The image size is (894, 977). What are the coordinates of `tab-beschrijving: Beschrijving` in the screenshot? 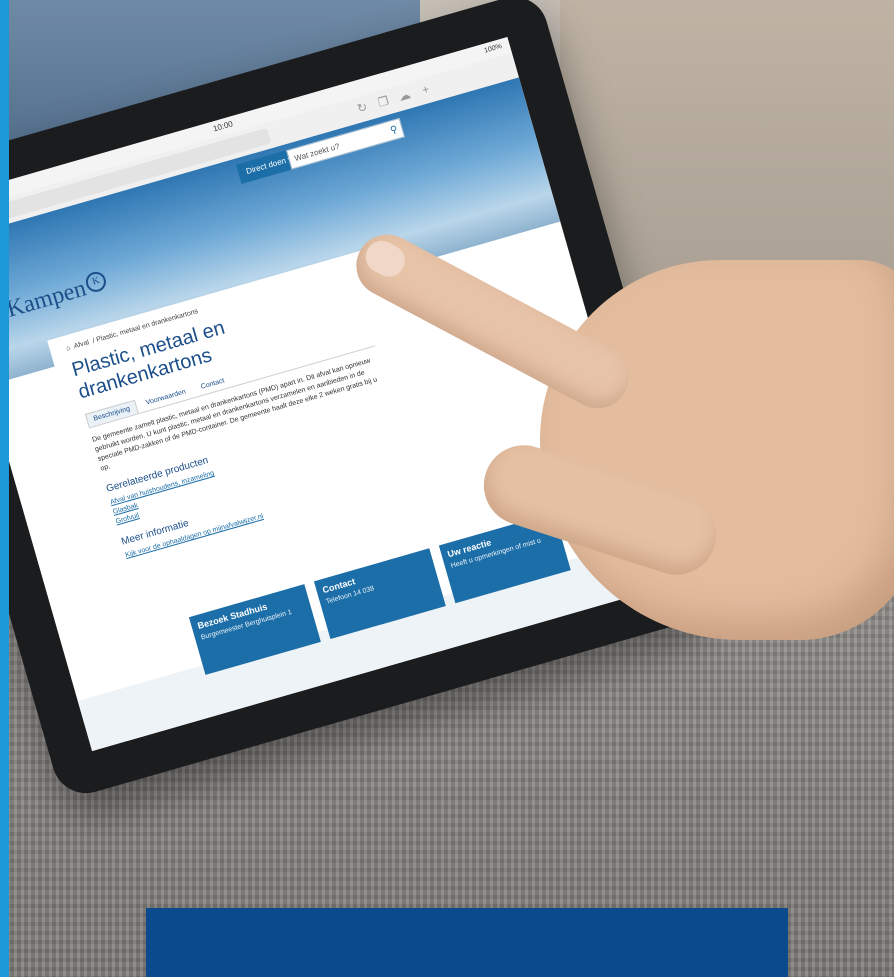 It's located at (111, 413).